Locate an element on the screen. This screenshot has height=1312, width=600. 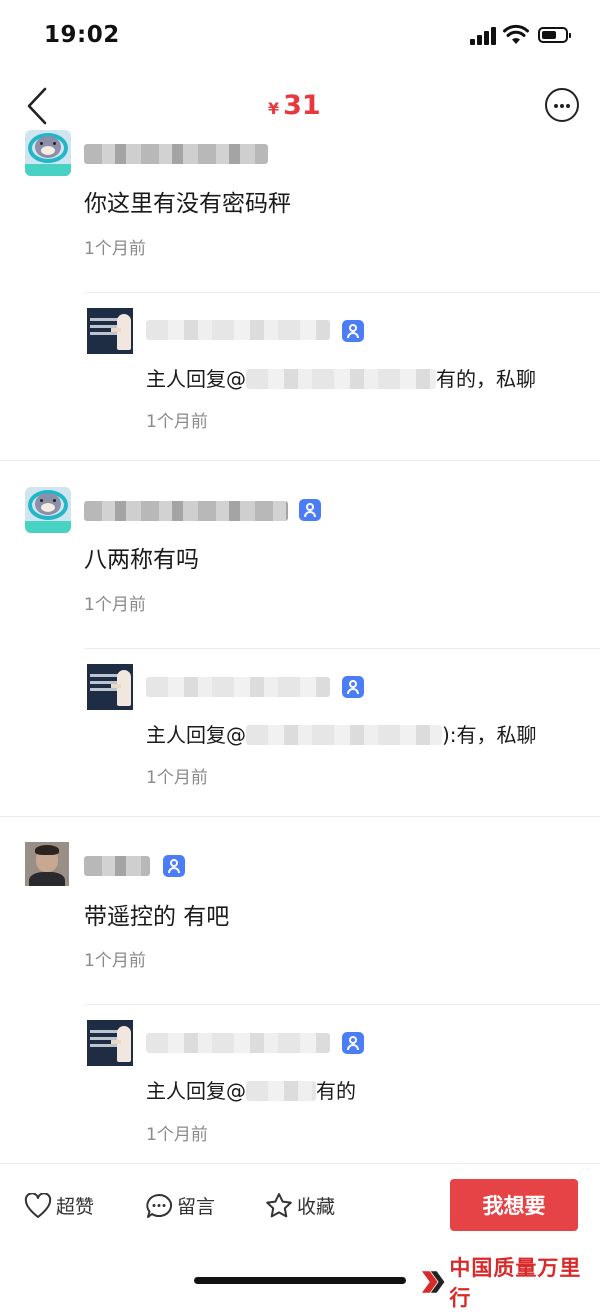
reply-suffix: 有的，私聊 is located at coordinates (486, 379).